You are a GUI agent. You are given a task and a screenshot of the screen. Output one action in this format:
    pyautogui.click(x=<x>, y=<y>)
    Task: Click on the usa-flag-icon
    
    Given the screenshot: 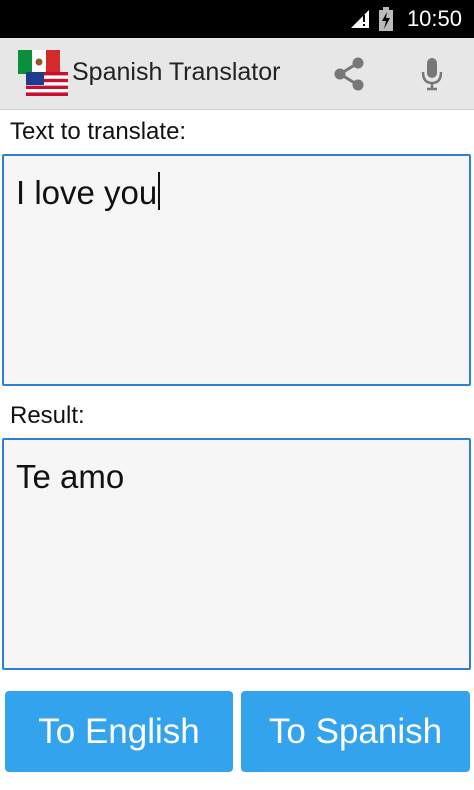 What is the action you would take?
    pyautogui.click(x=47, y=84)
    